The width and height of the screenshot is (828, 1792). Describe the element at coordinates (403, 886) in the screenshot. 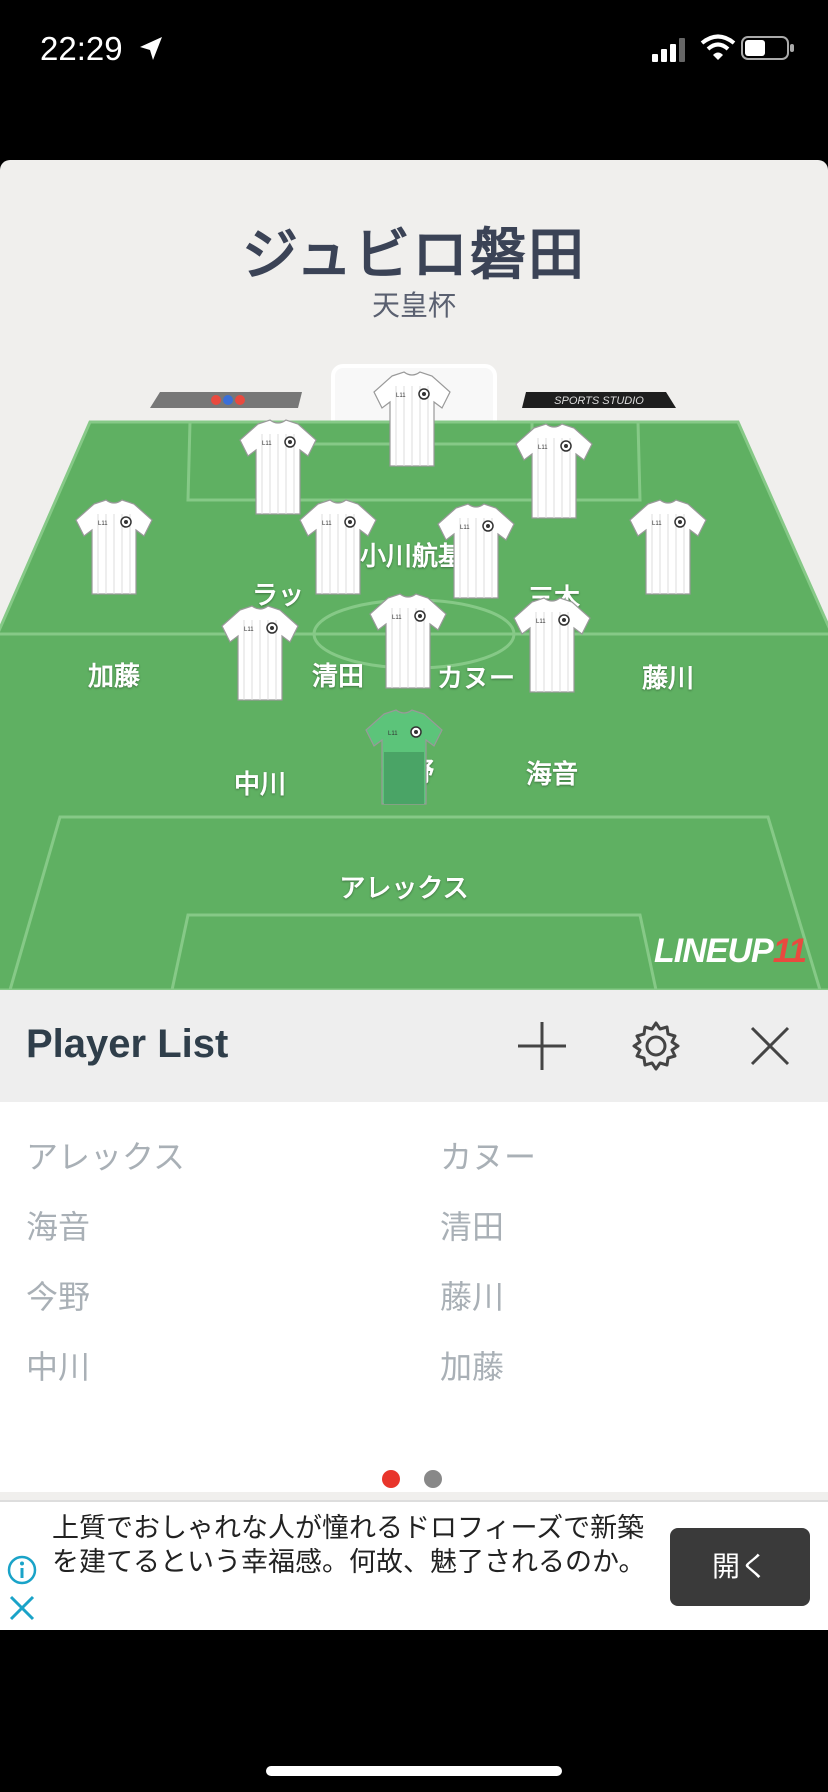

I see `player-name-label: アレックス` at that location.